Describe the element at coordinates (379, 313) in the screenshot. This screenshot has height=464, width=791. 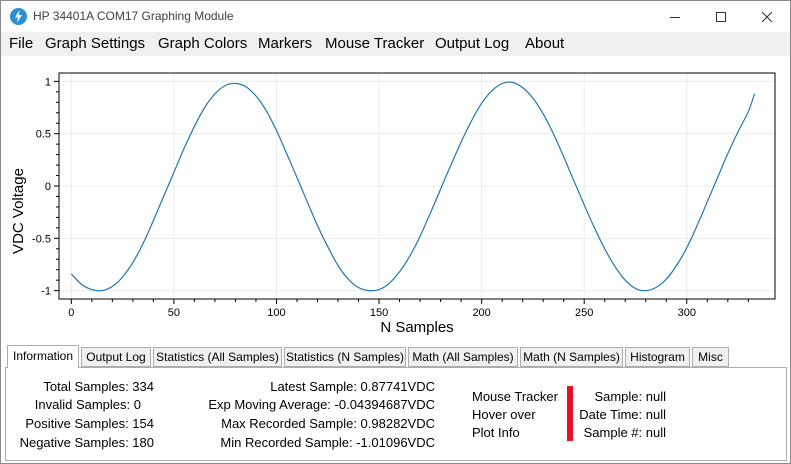
I see `x-tick-label: 150` at that location.